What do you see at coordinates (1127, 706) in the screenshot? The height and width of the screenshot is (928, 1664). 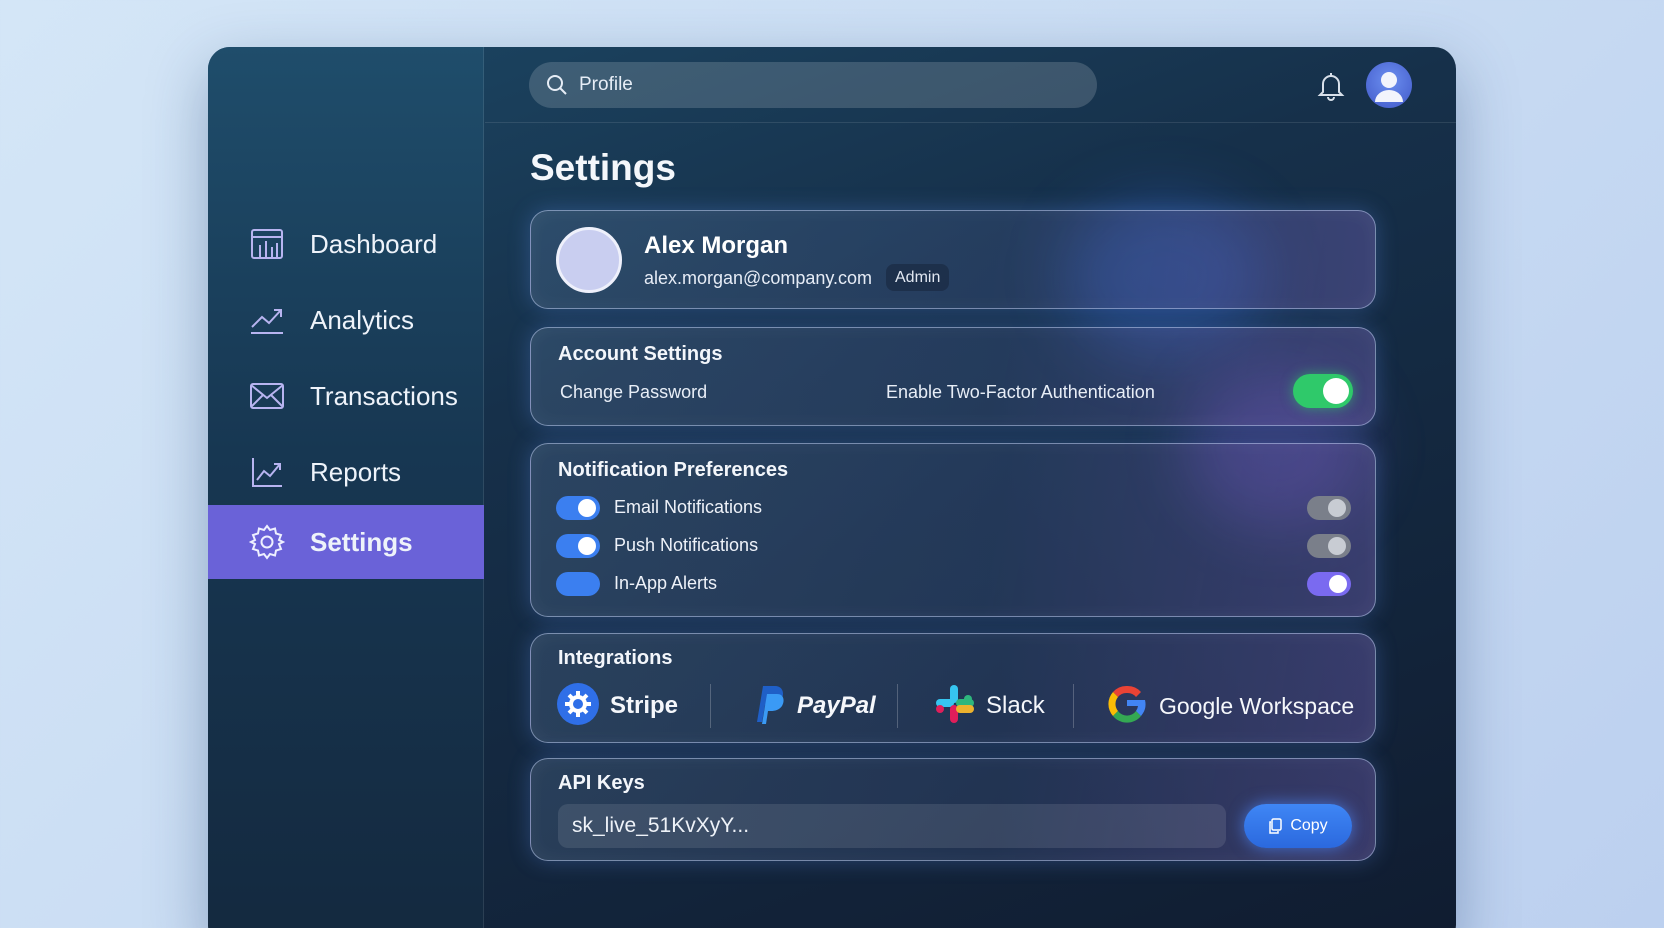 I see `google-logo-icon` at bounding box center [1127, 706].